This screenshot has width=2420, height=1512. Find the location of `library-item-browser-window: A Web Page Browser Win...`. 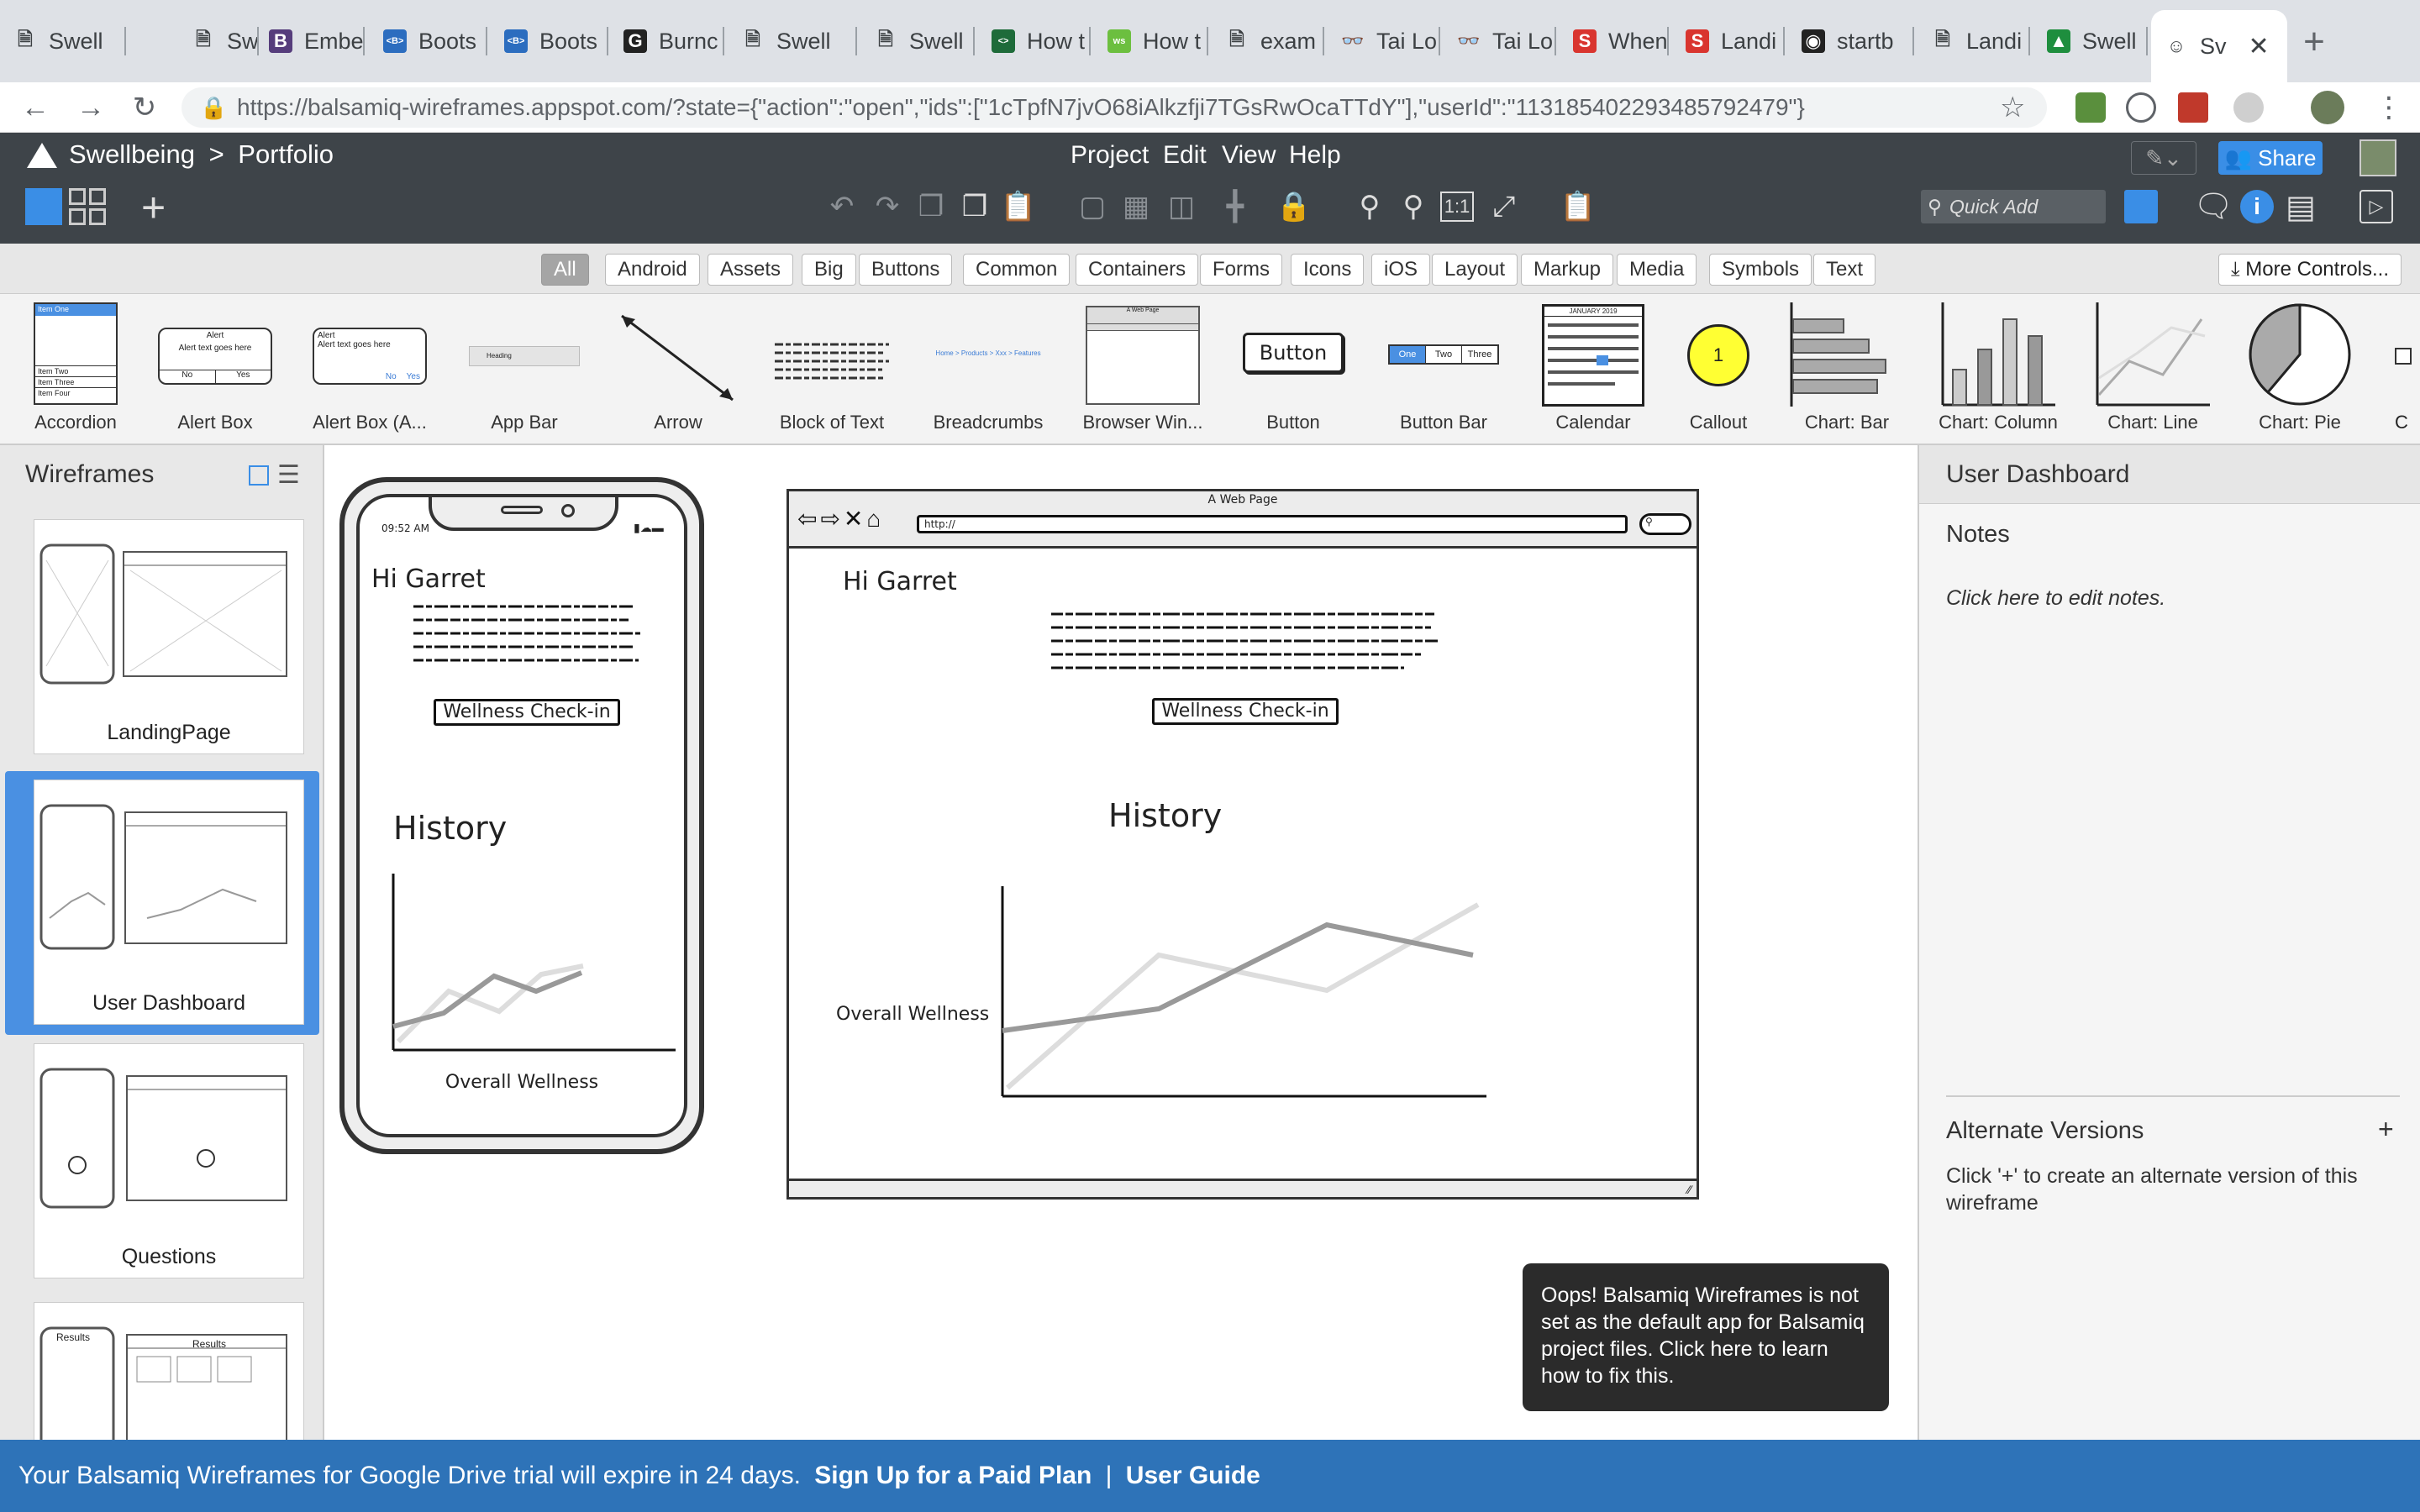

library-item-browser-window: A Web Page Browser Win... is located at coordinates (1142, 369).